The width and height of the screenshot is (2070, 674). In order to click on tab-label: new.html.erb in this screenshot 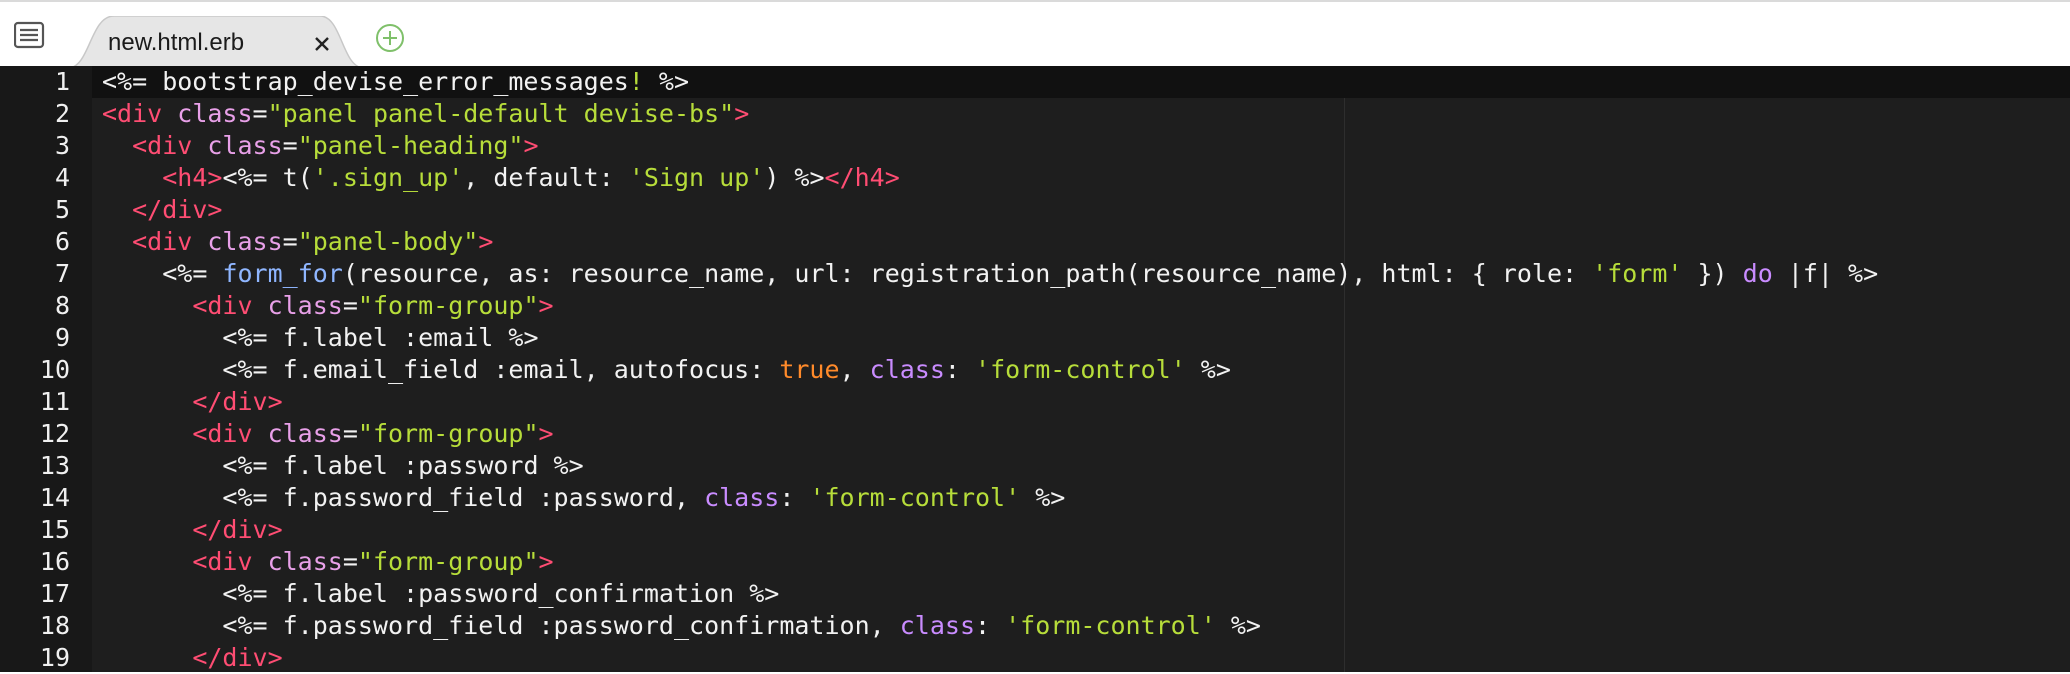, I will do `click(176, 42)`.